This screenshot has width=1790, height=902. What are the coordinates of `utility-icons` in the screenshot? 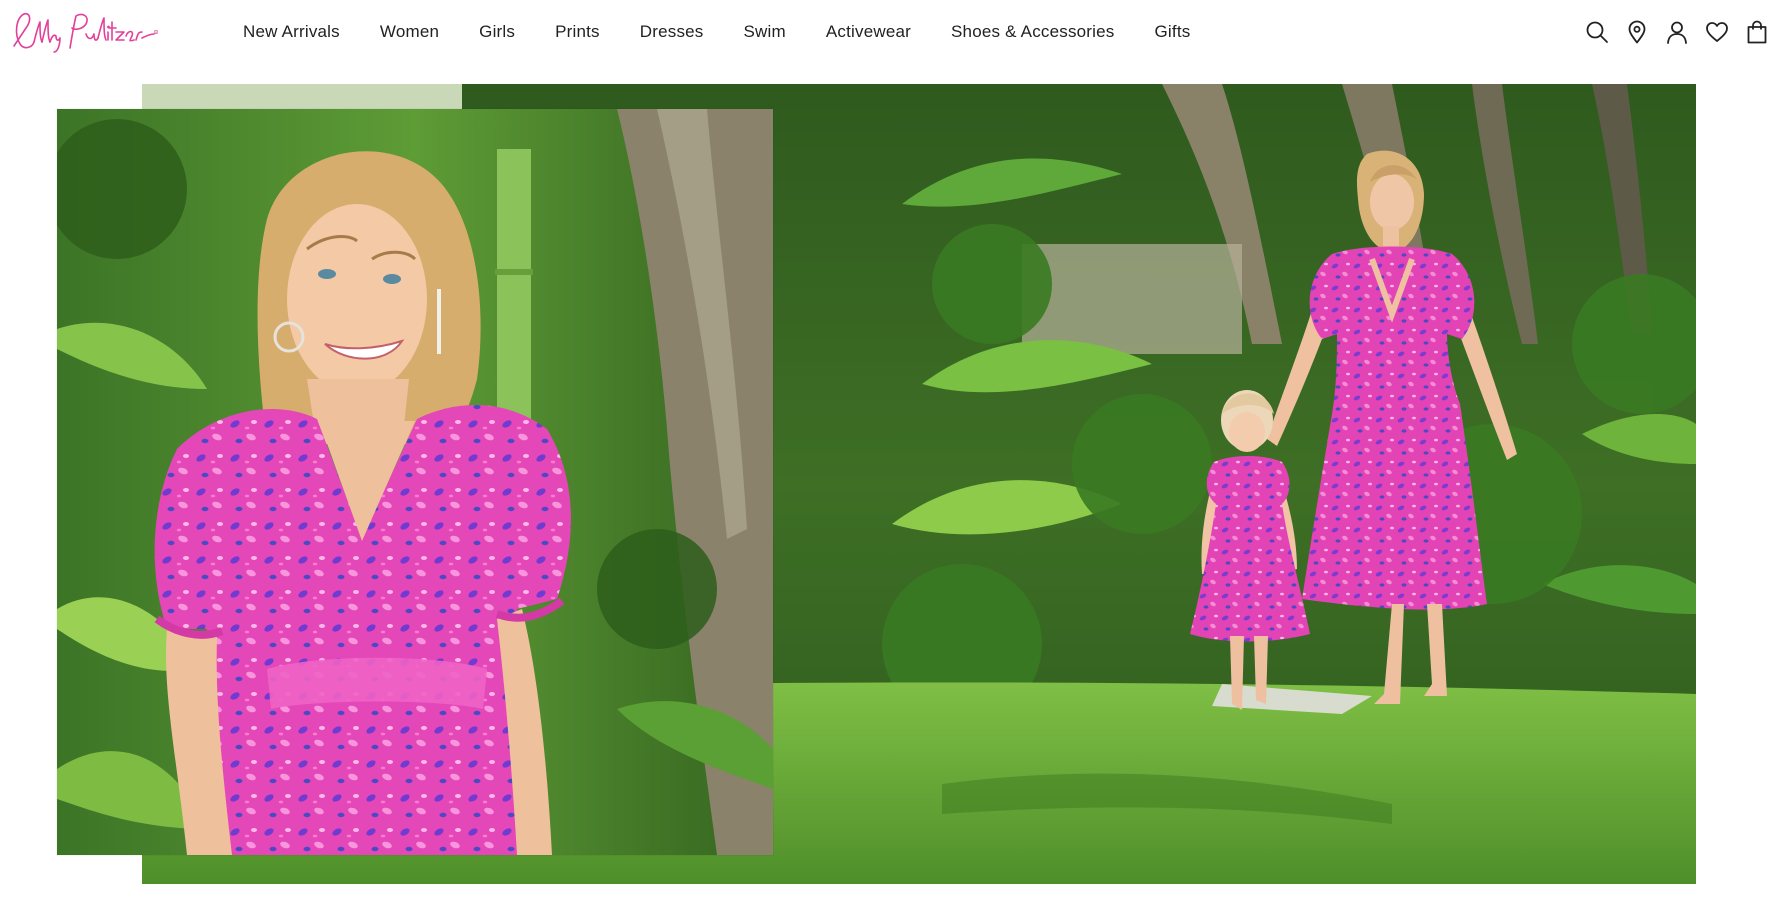 It's located at (1687, 32).